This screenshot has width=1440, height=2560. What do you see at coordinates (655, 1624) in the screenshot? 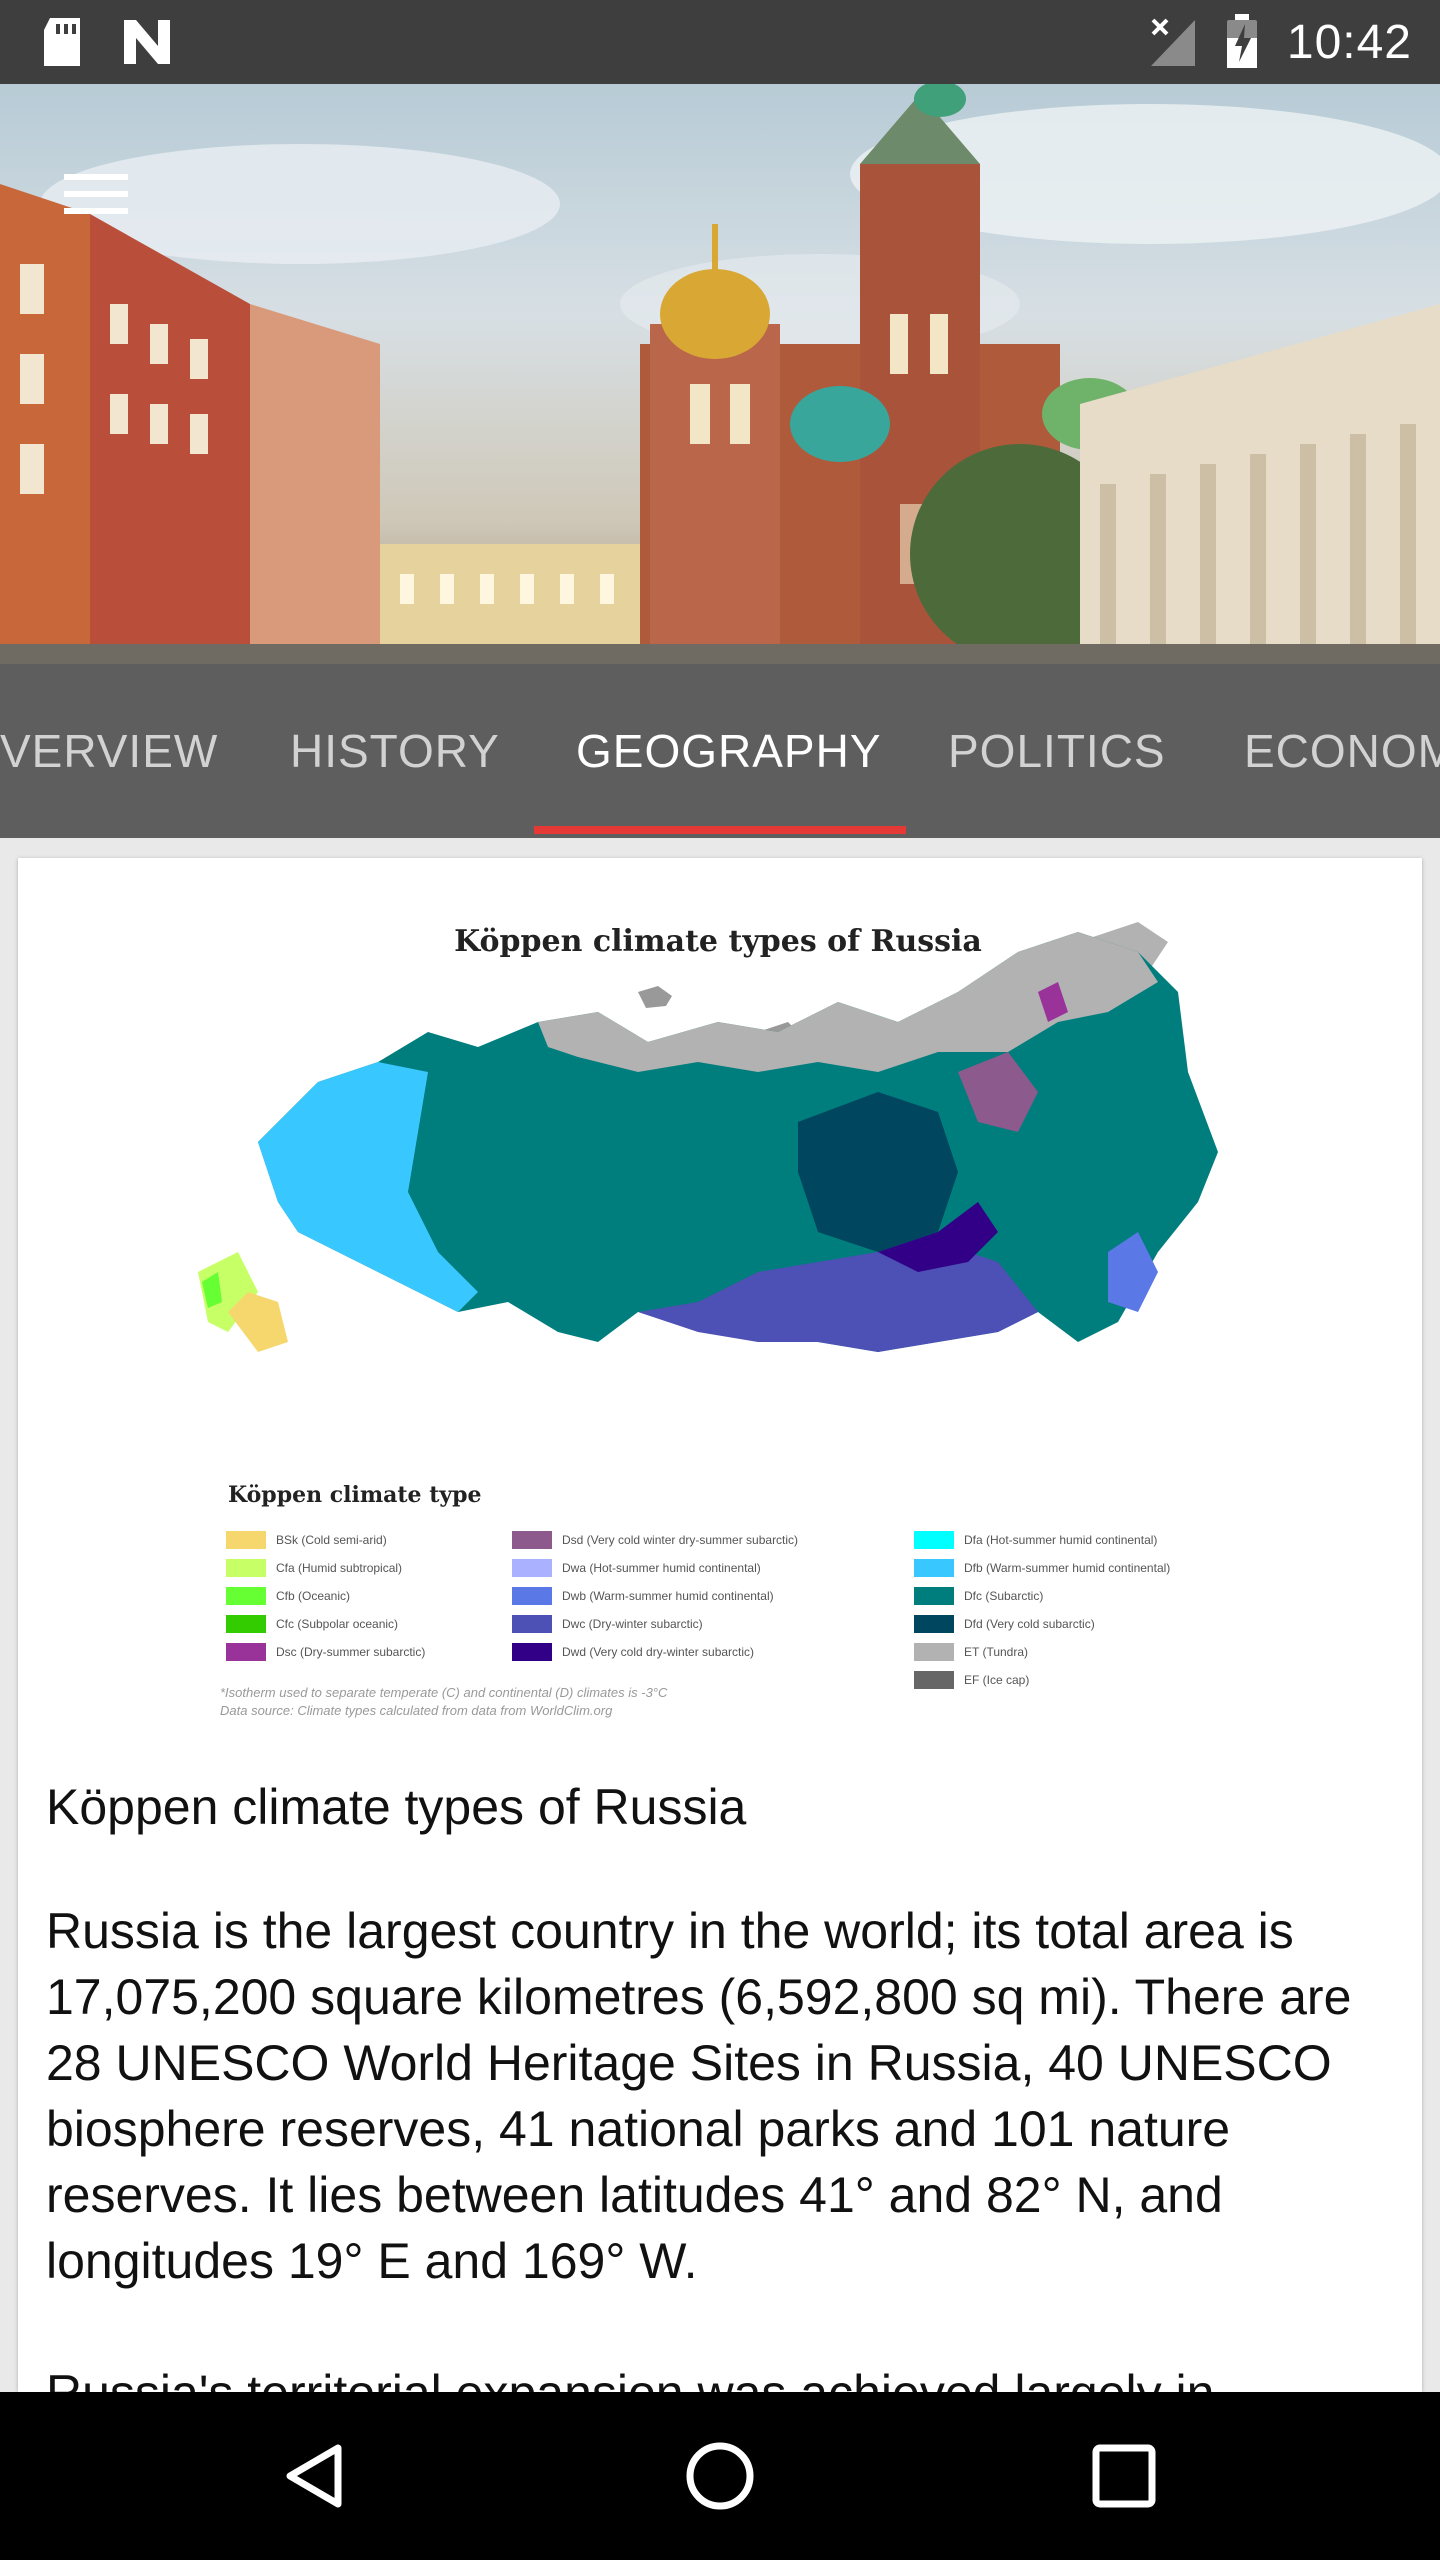
I see `legend-item: Dwc (Dry-winter subarctic)` at bounding box center [655, 1624].